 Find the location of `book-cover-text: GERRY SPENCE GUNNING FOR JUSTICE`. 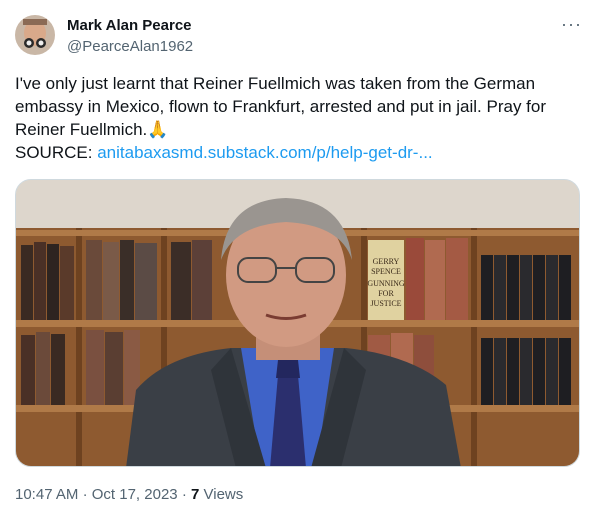

book-cover-text: GERRY SPENCE GUNNING FOR JUSTICE is located at coordinates (386, 282).